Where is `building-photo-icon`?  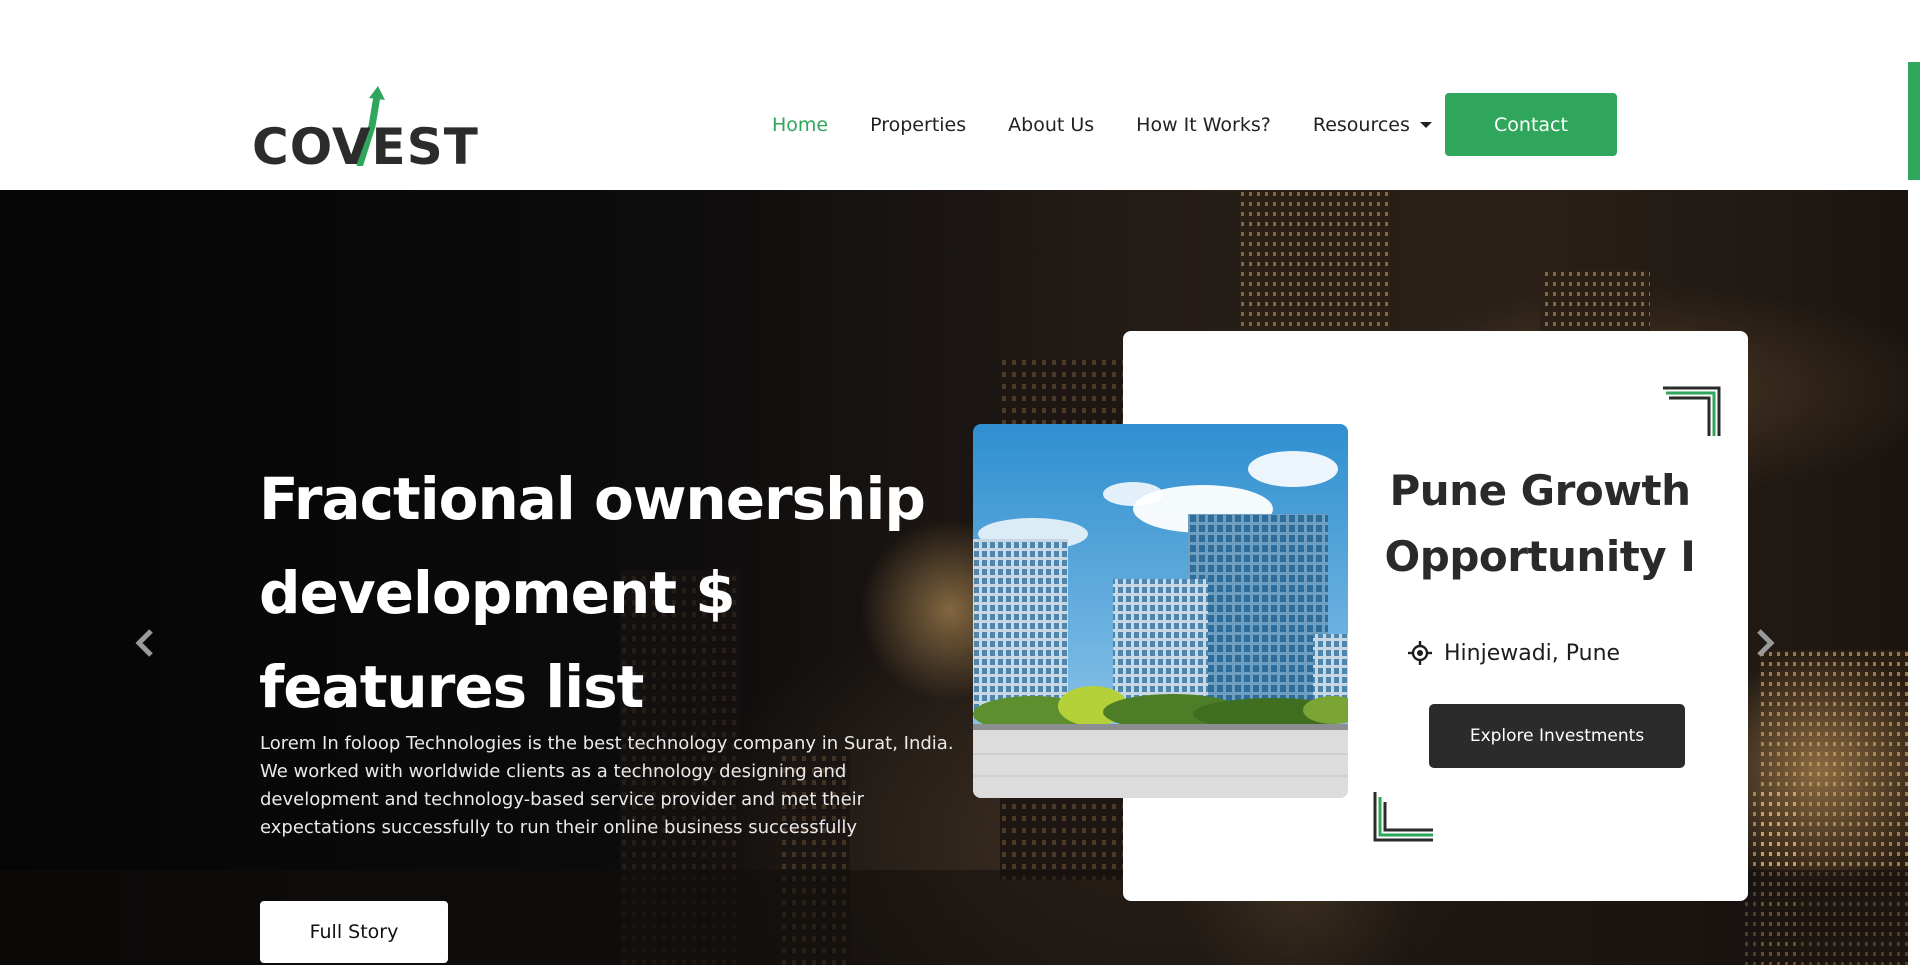 building-photo-icon is located at coordinates (1160, 611).